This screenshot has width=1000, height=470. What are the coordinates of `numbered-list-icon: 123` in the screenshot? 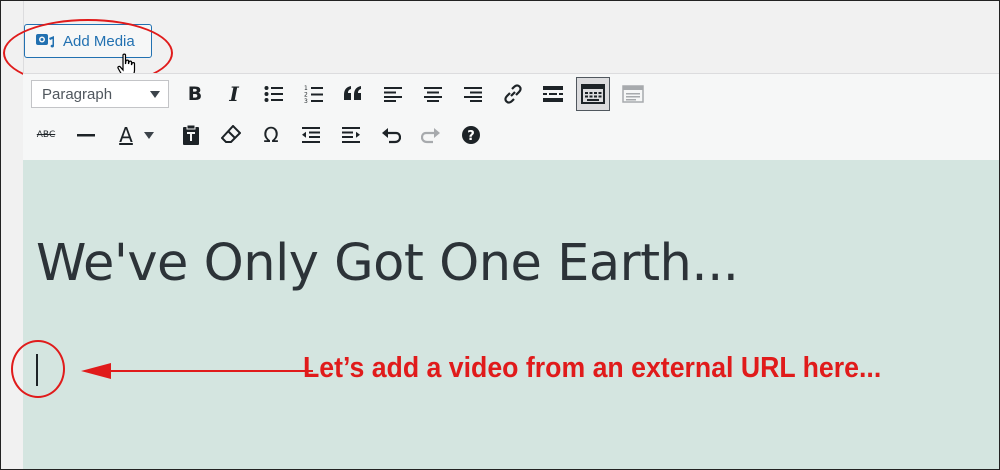 It's located at (313, 94).